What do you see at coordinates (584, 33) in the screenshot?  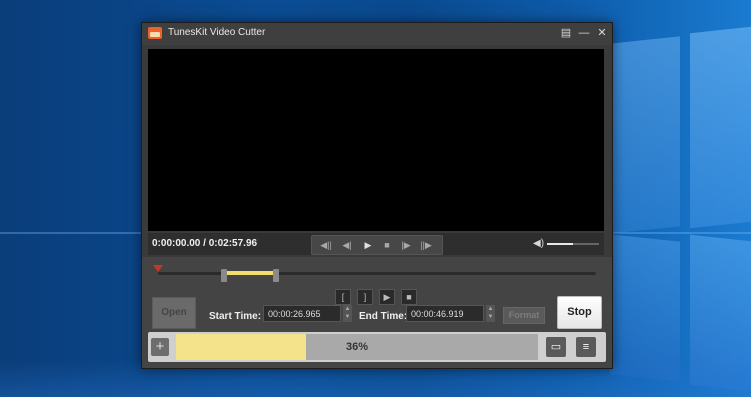 I see `minimize-icon: —` at bounding box center [584, 33].